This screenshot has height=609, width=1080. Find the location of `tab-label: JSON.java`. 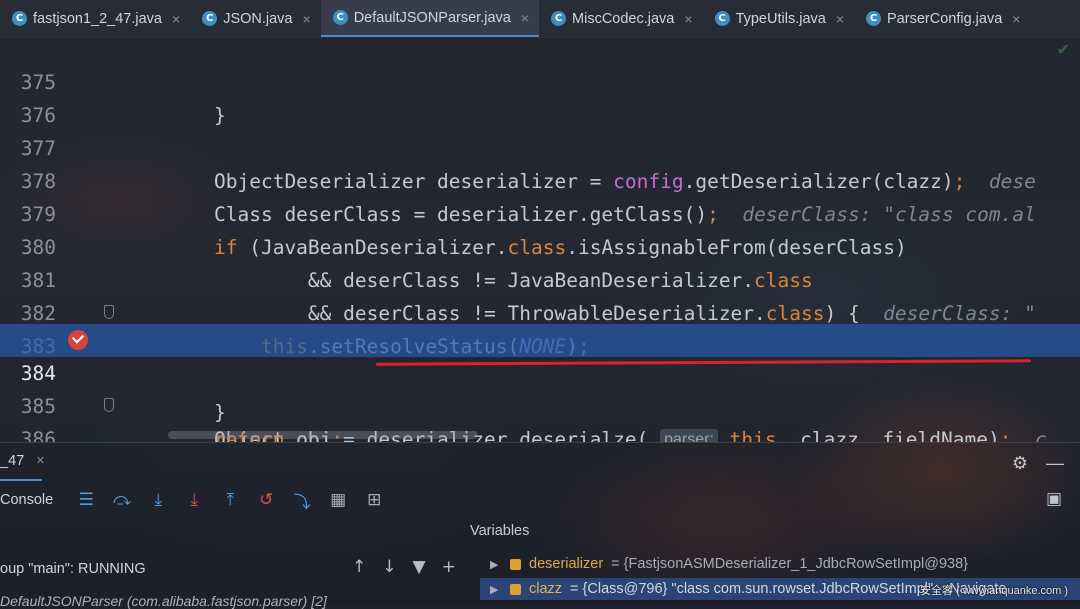

tab-label: JSON.java is located at coordinates (258, 18).